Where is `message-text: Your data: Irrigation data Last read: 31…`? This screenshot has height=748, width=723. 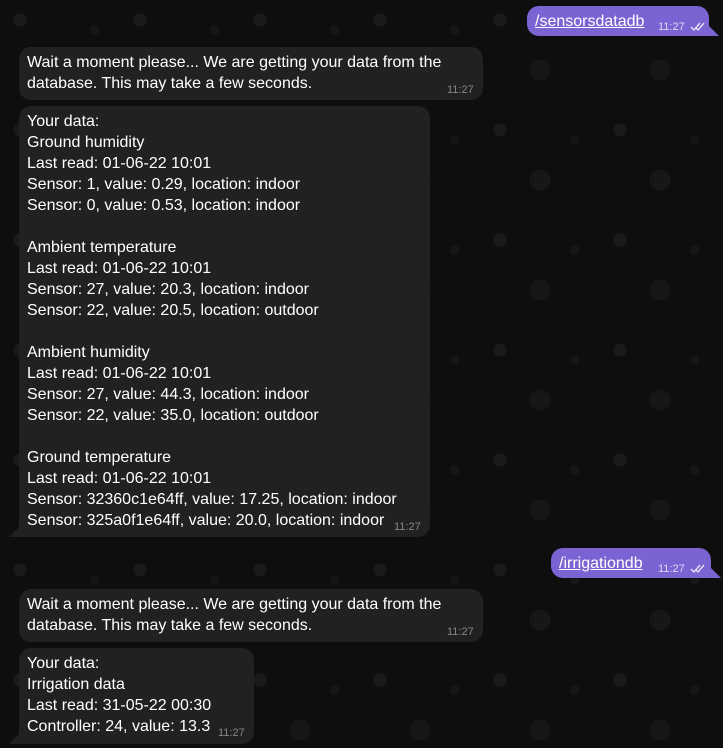
message-text: Your data: Irrigation data Last read: 31… is located at coordinates (119, 695).